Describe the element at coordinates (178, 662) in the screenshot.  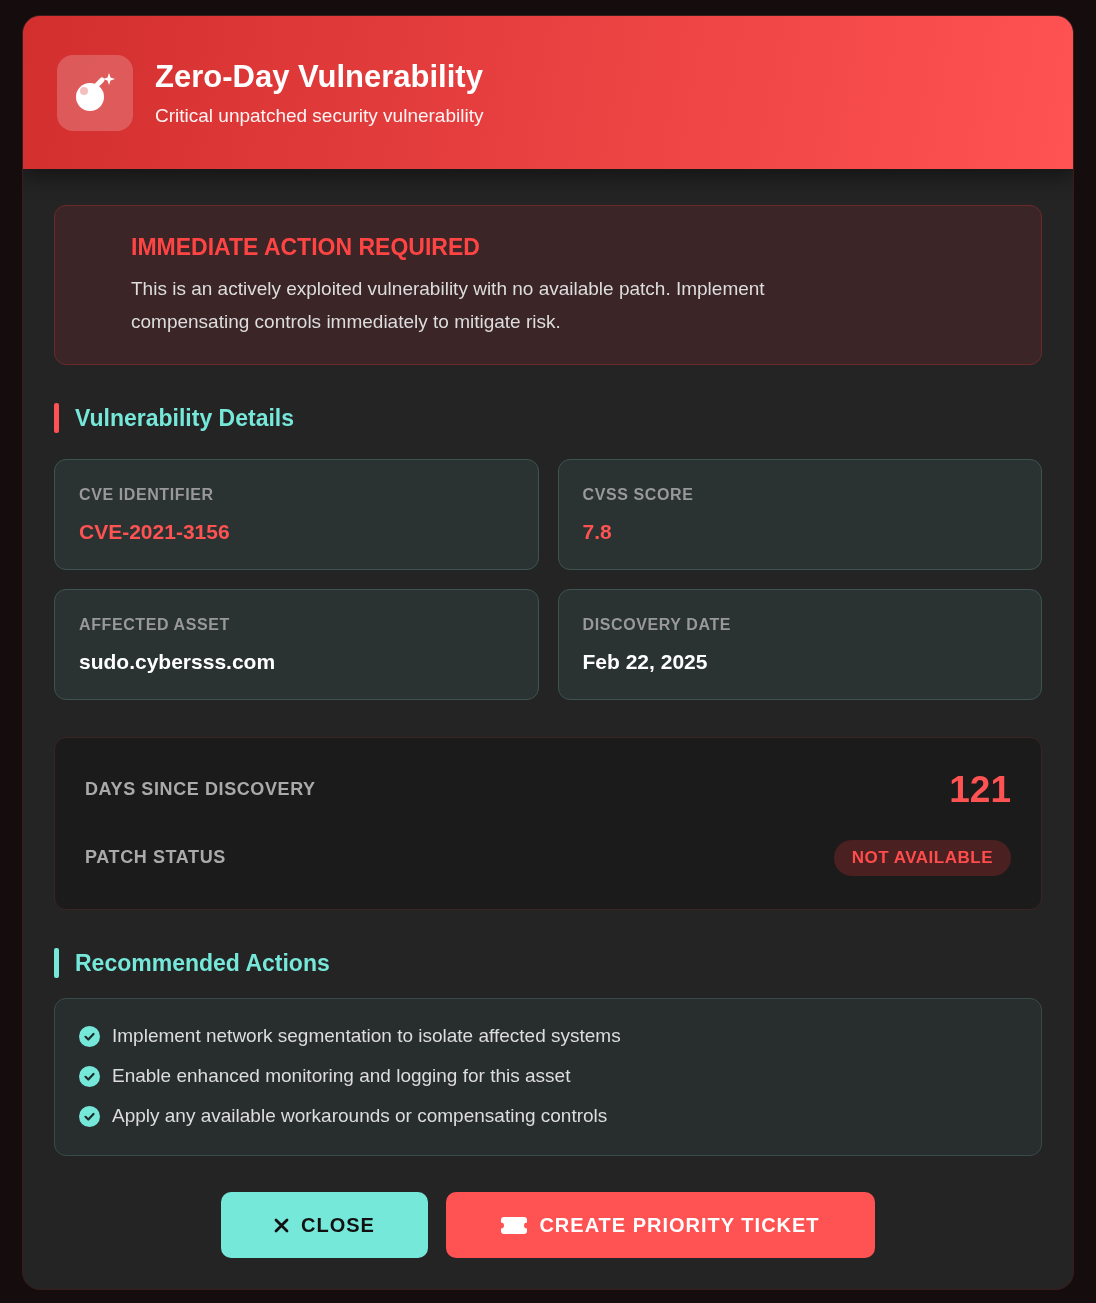
I see `detail-value: sudo.cybersss.com` at that location.